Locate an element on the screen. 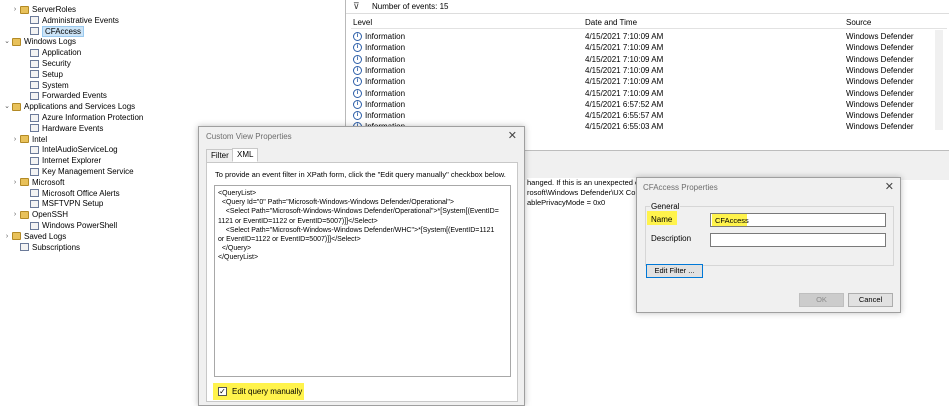  name-field-value: CFAccess is located at coordinates (732, 220).